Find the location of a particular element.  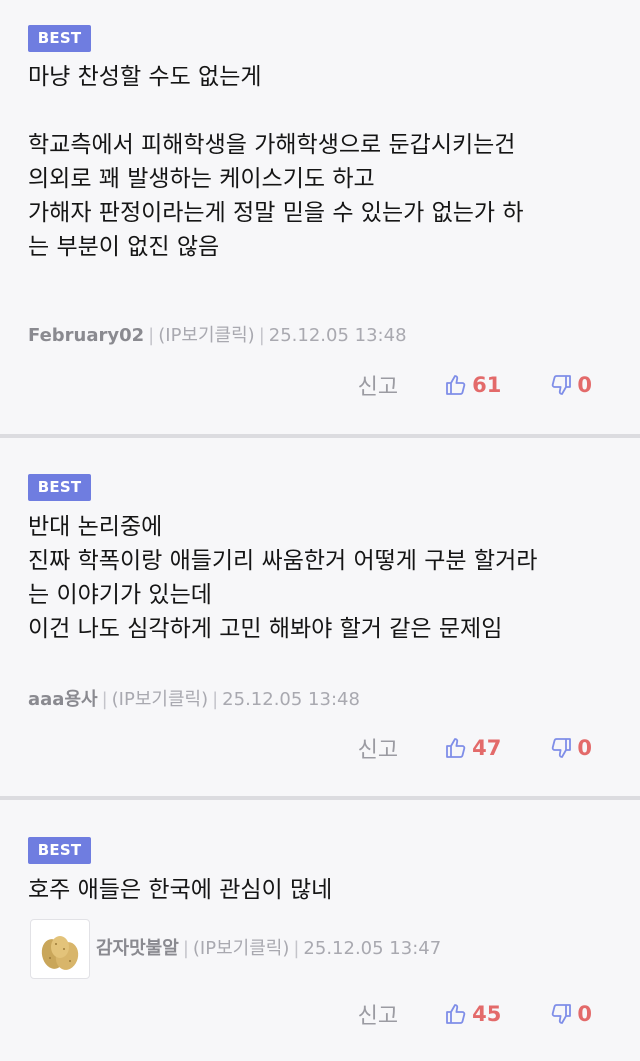

like-button: 61 is located at coordinates (472, 385).